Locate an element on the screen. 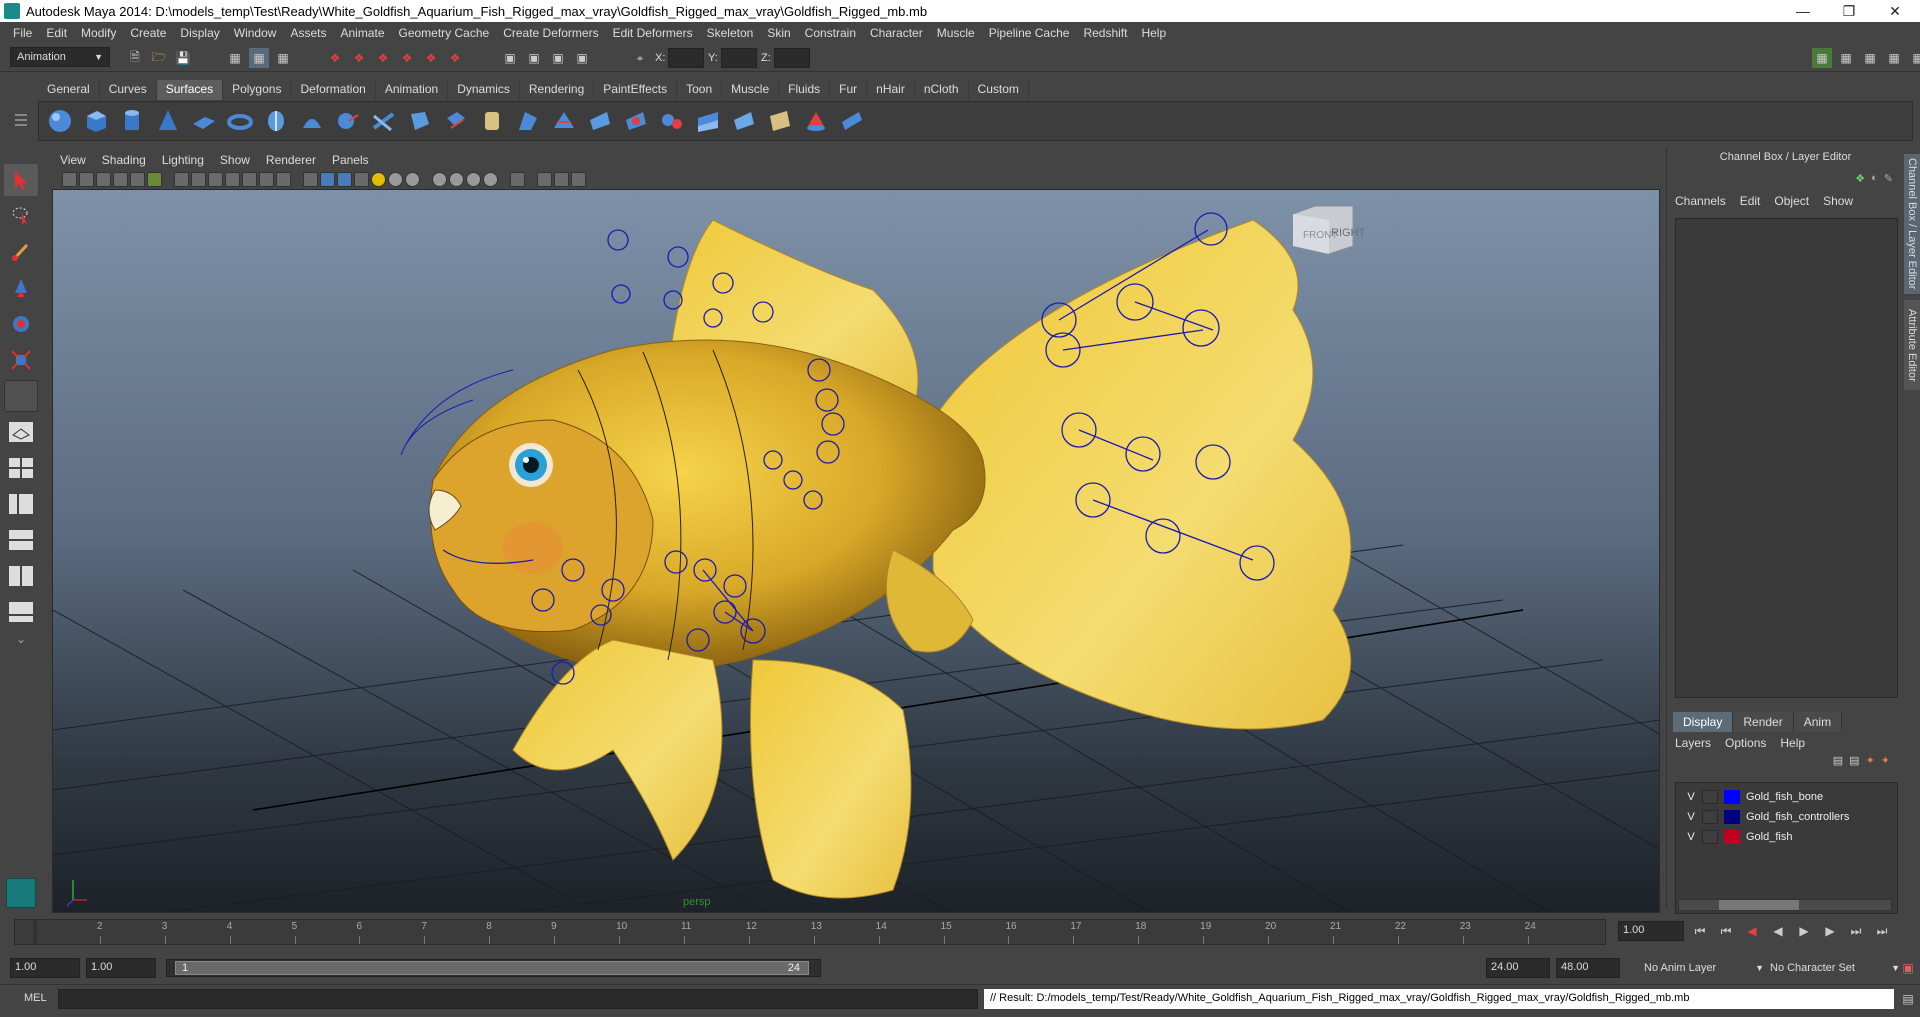 The width and height of the screenshot is (1920, 1017). go-to-end-icon: ⏭ is located at coordinates (1882, 931).